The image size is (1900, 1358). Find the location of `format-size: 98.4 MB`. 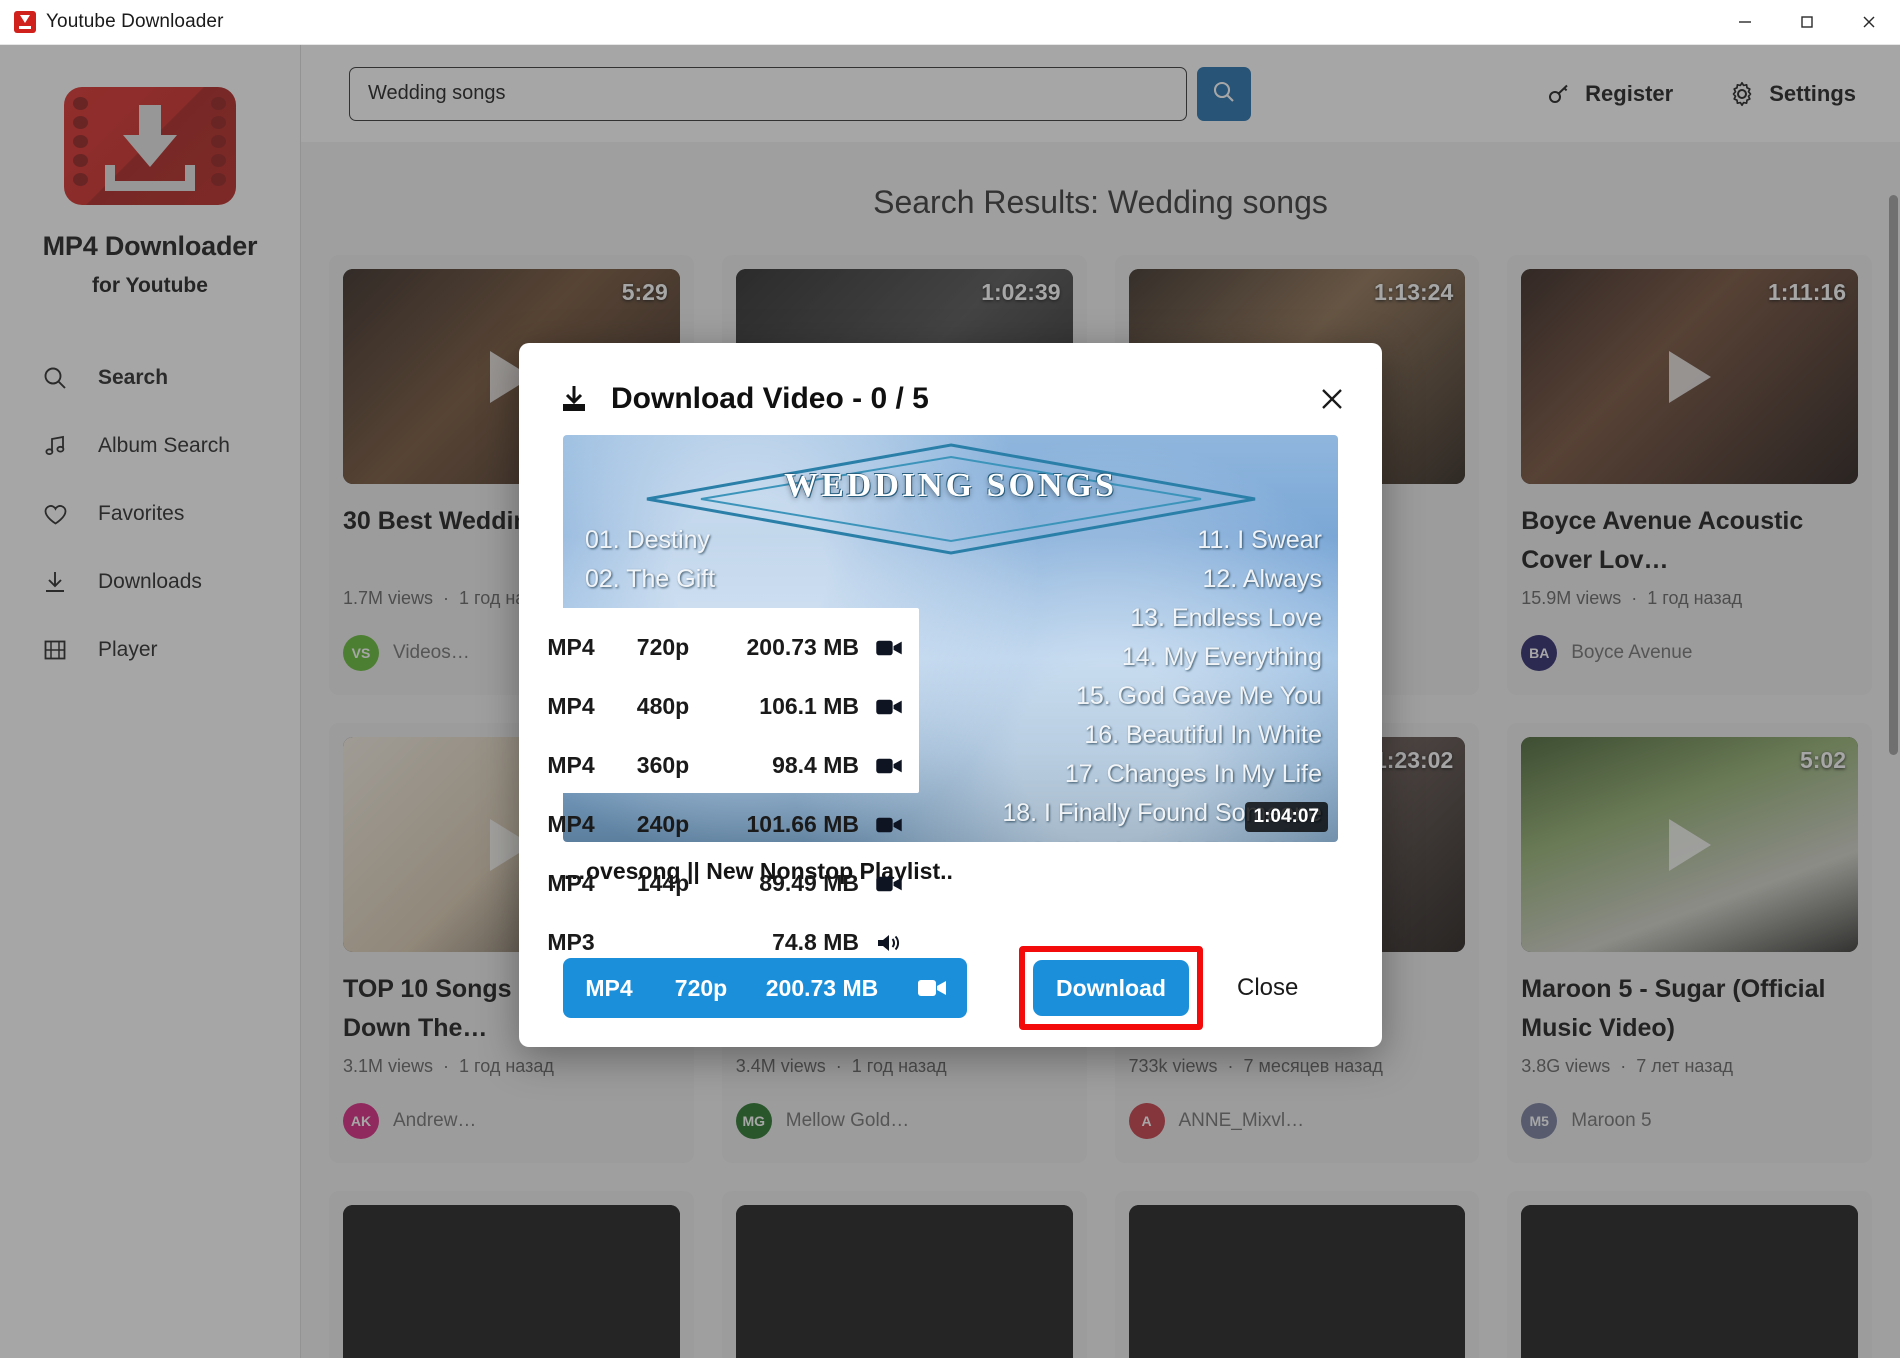

format-size: 98.4 MB is located at coordinates (815, 765).